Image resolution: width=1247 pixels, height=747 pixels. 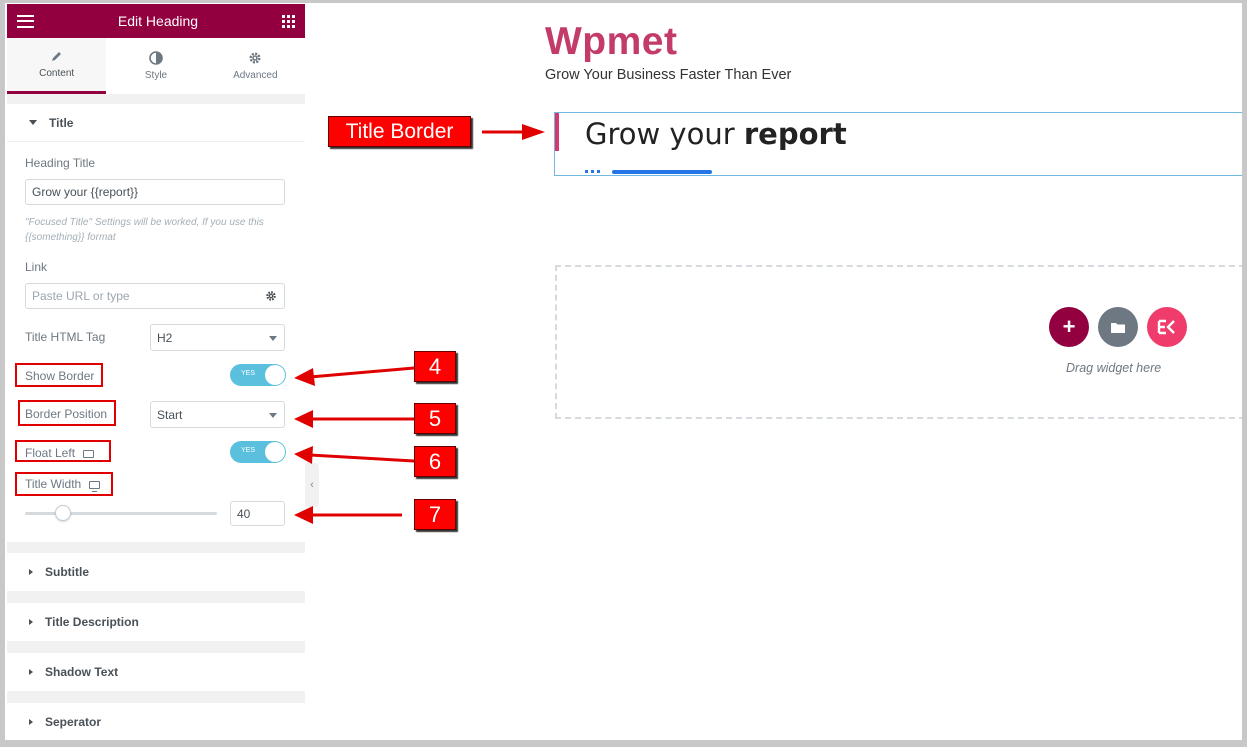 I want to click on hamburger-menu-icon, so click(x=25, y=21).